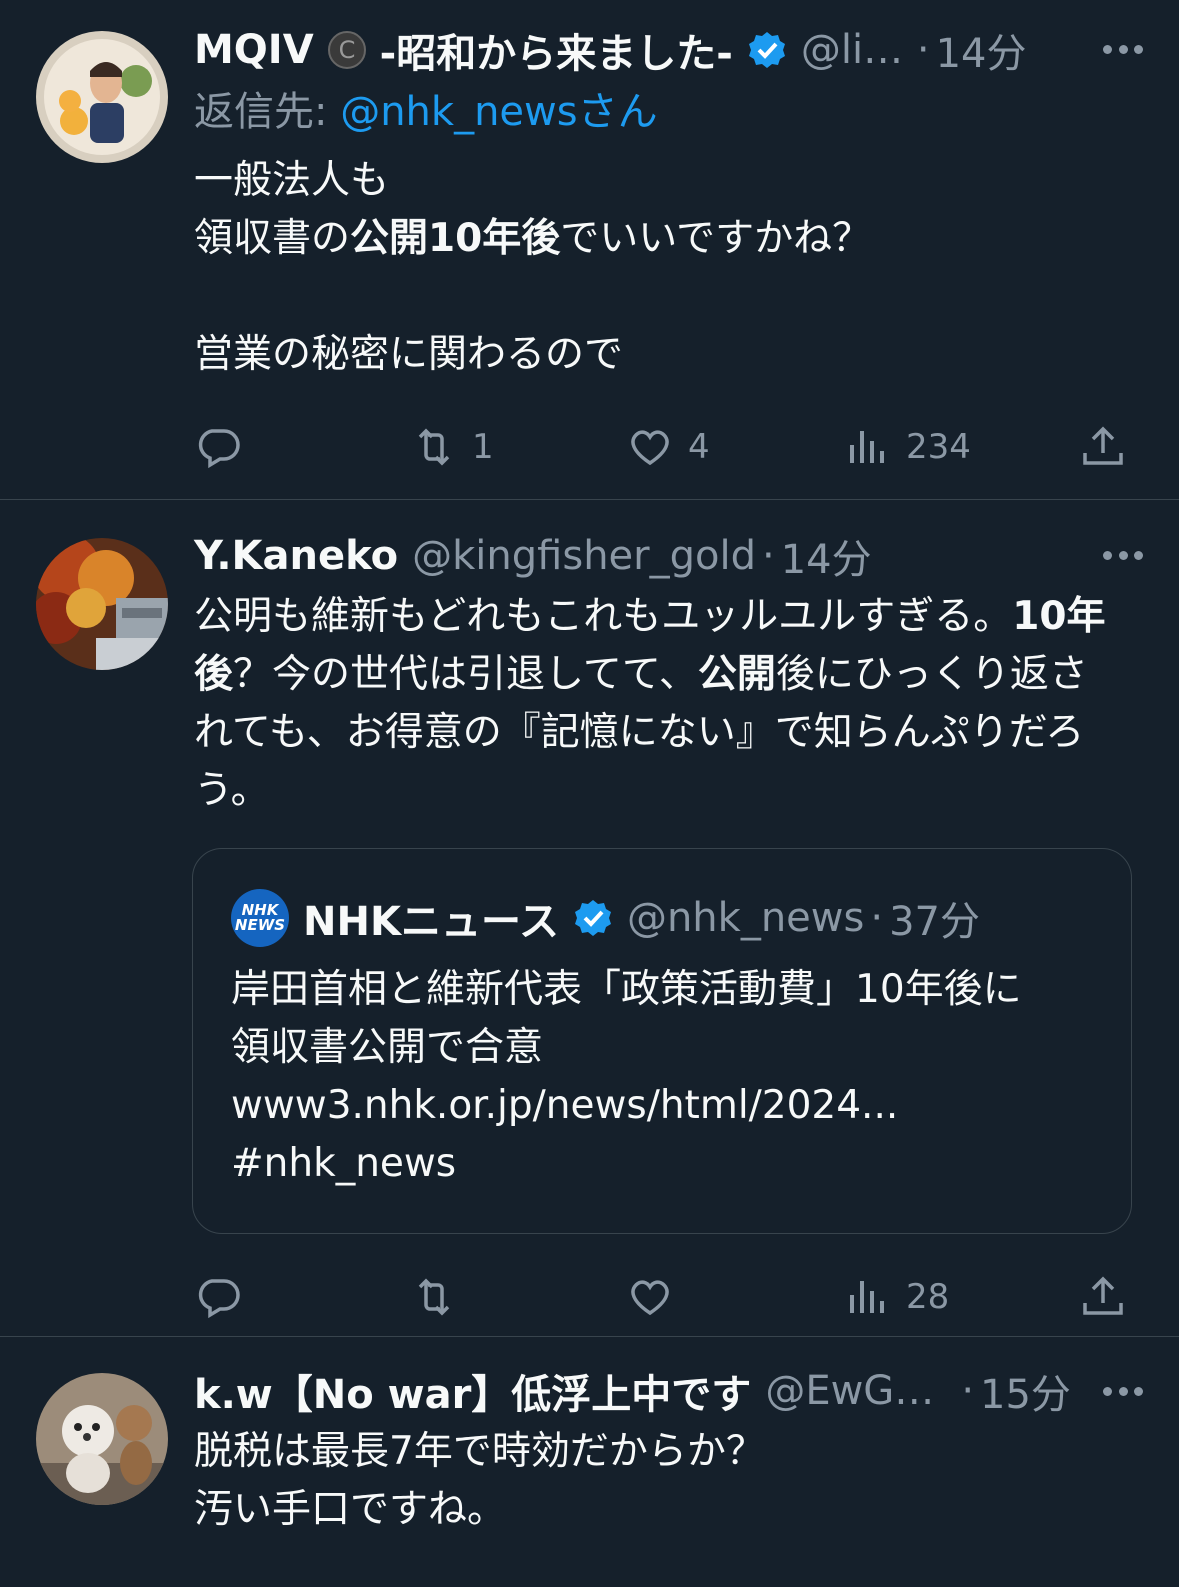 The width and height of the screenshot is (1179, 1587). I want to click on like-button: 4, so click(668, 447).